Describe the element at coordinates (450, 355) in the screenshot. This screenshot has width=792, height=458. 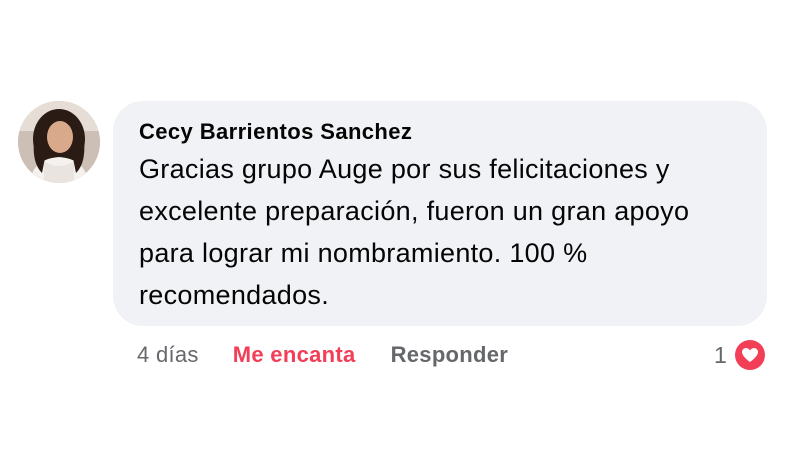
I see `reply-button: Responder` at that location.